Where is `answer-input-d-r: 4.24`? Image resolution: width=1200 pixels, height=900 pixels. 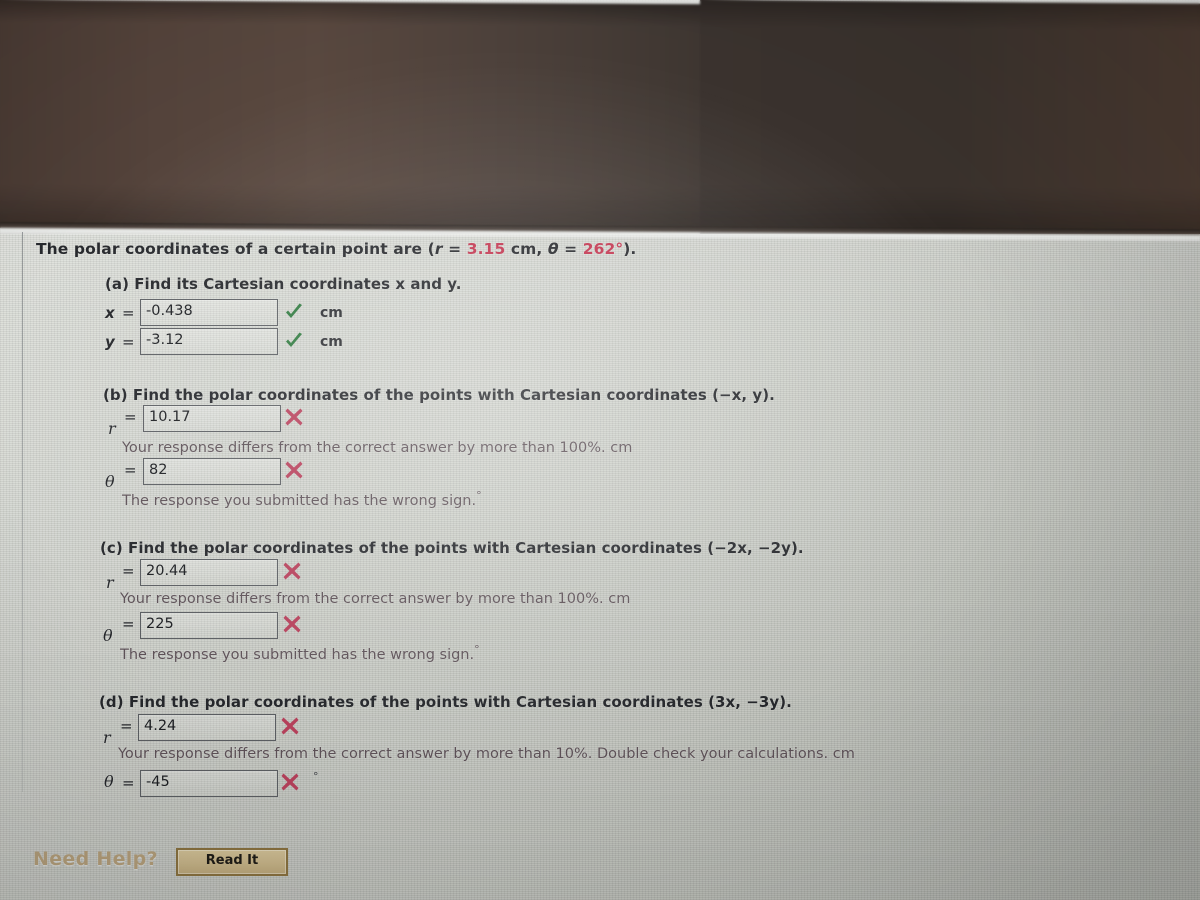
answer-input-d-r: 4.24 is located at coordinates (207, 727).